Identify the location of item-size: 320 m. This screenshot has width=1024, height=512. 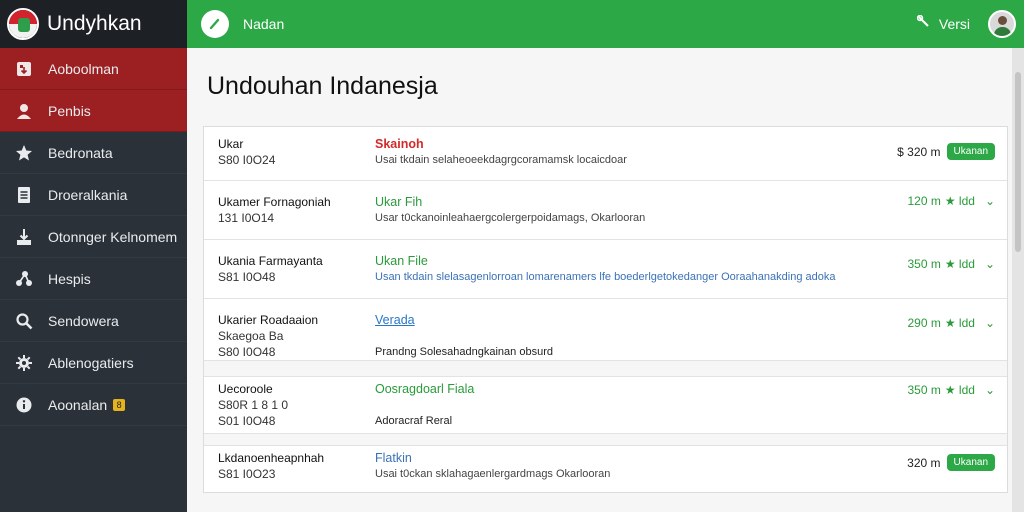
(924, 462).